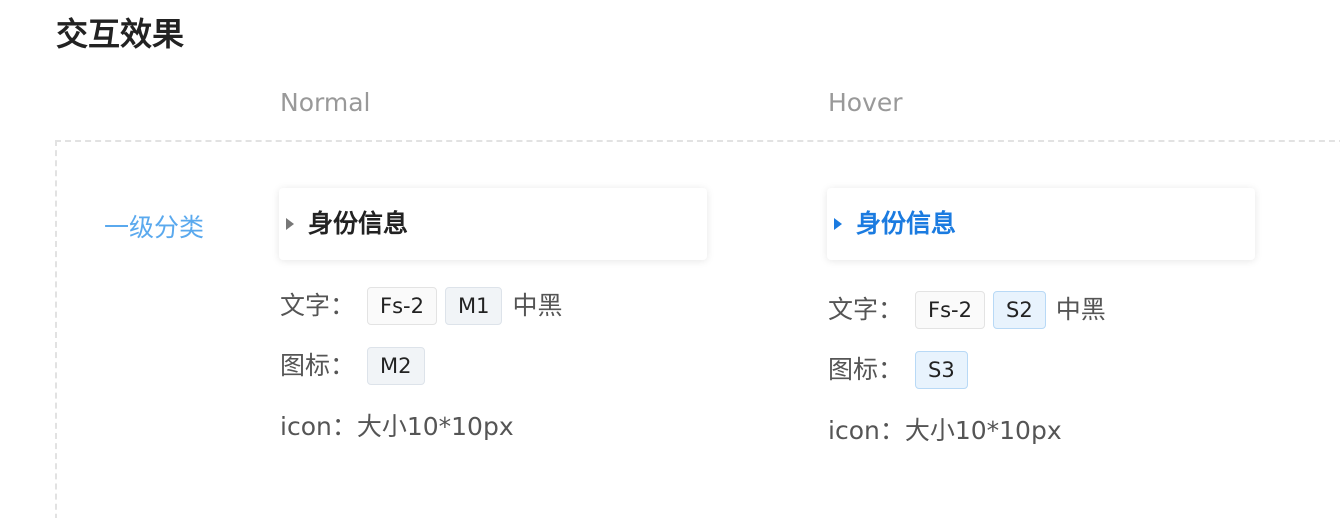 This screenshot has width=1340, height=518. Describe the element at coordinates (154, 227) in the screenshot. I see `row-label-level-one-category: 一级分类` at that location.